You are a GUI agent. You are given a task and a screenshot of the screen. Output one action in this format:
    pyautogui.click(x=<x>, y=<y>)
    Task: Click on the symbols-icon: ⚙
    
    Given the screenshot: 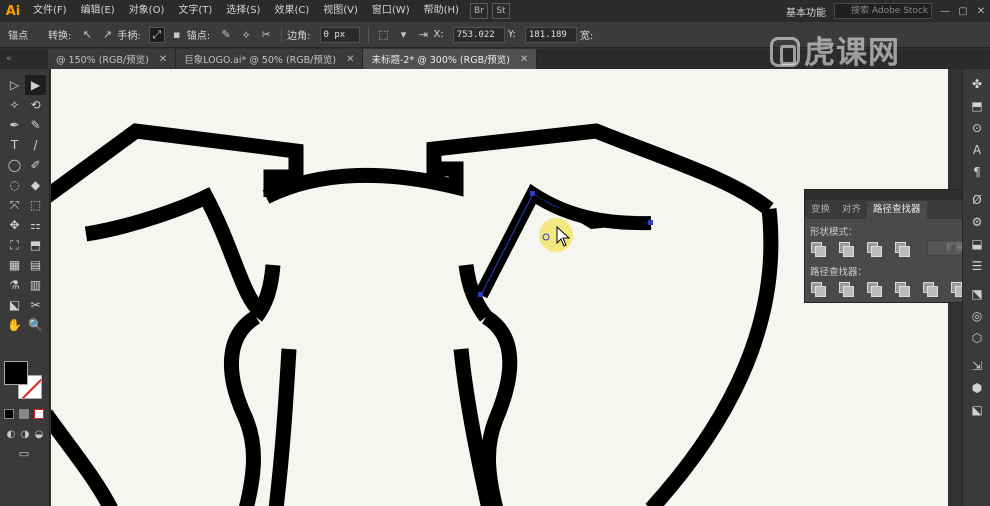 What is the action you would take?
    pyautogui.click(x=976, y=222)
    